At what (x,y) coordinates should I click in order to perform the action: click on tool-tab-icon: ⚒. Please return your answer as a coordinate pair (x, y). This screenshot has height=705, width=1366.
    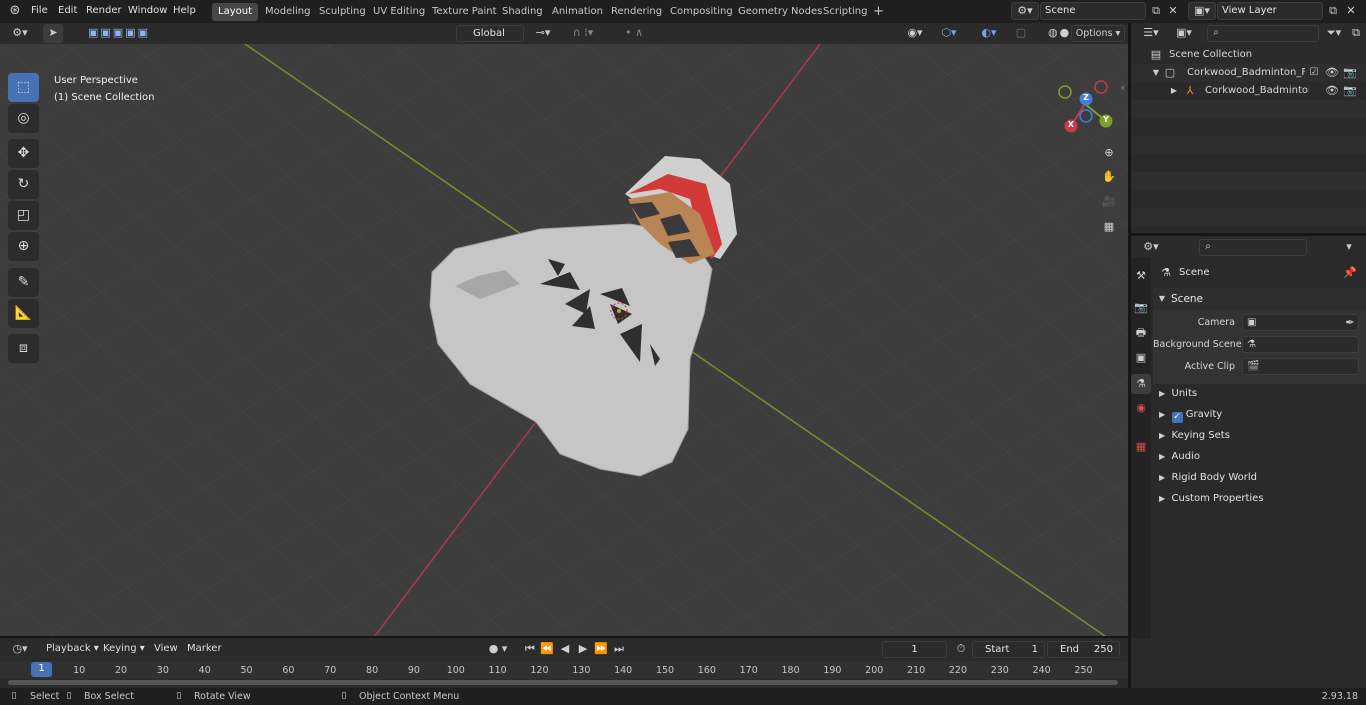
    Looking at the image, I should click on (1141, 276).